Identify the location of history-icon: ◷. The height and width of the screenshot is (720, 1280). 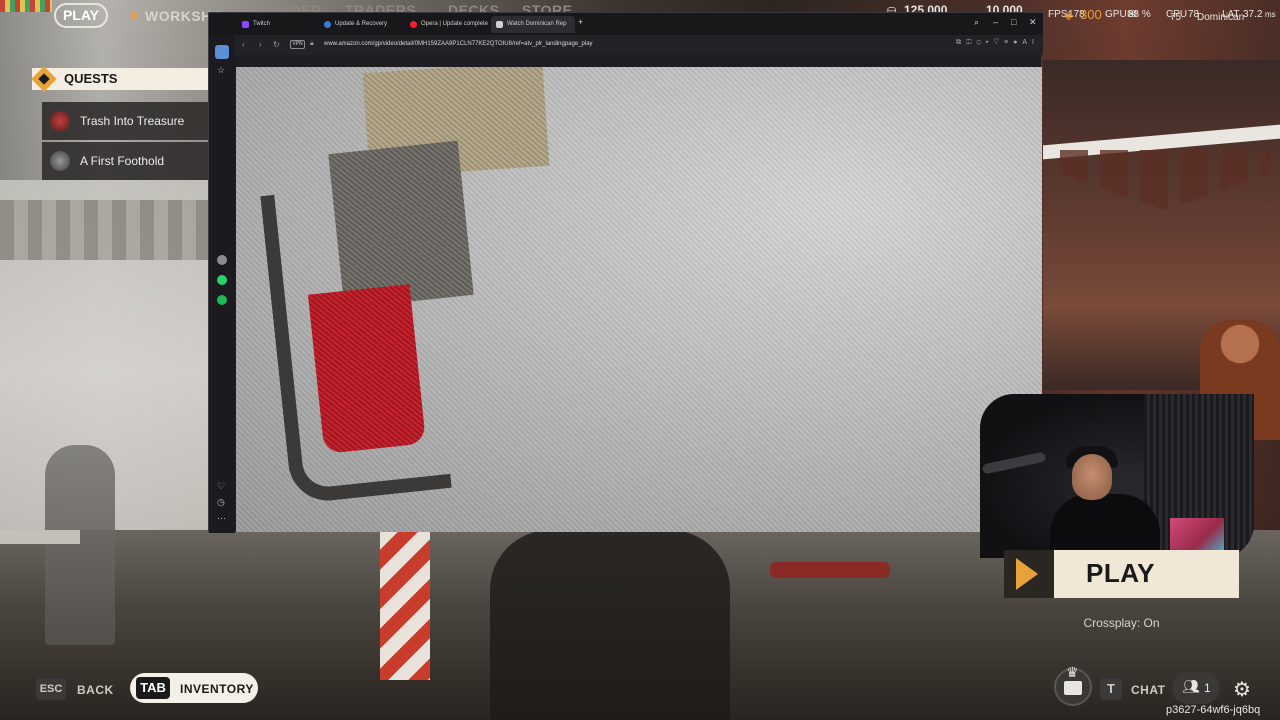
(221, 502).